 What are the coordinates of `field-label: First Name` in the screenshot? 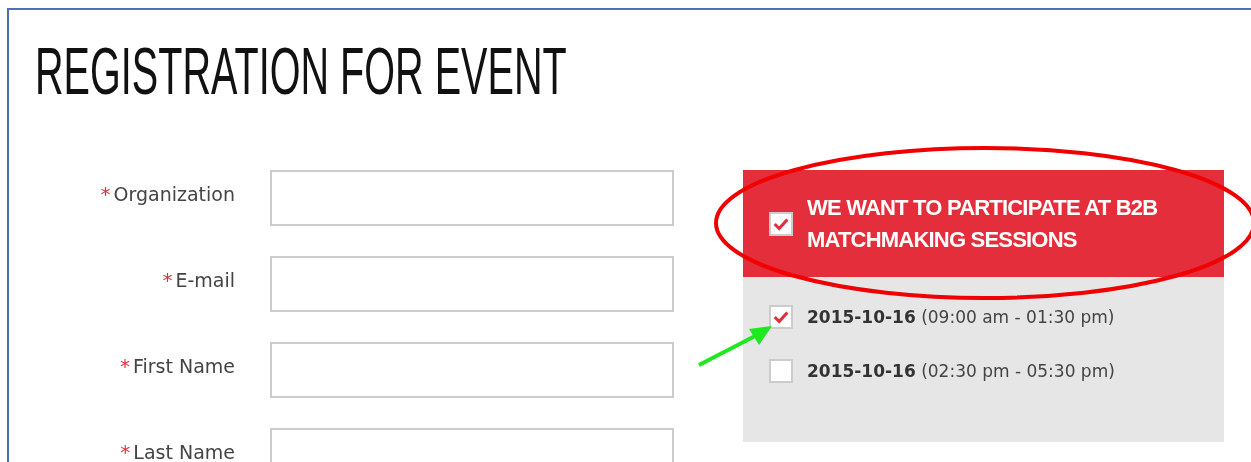 It's located at (183, 366).